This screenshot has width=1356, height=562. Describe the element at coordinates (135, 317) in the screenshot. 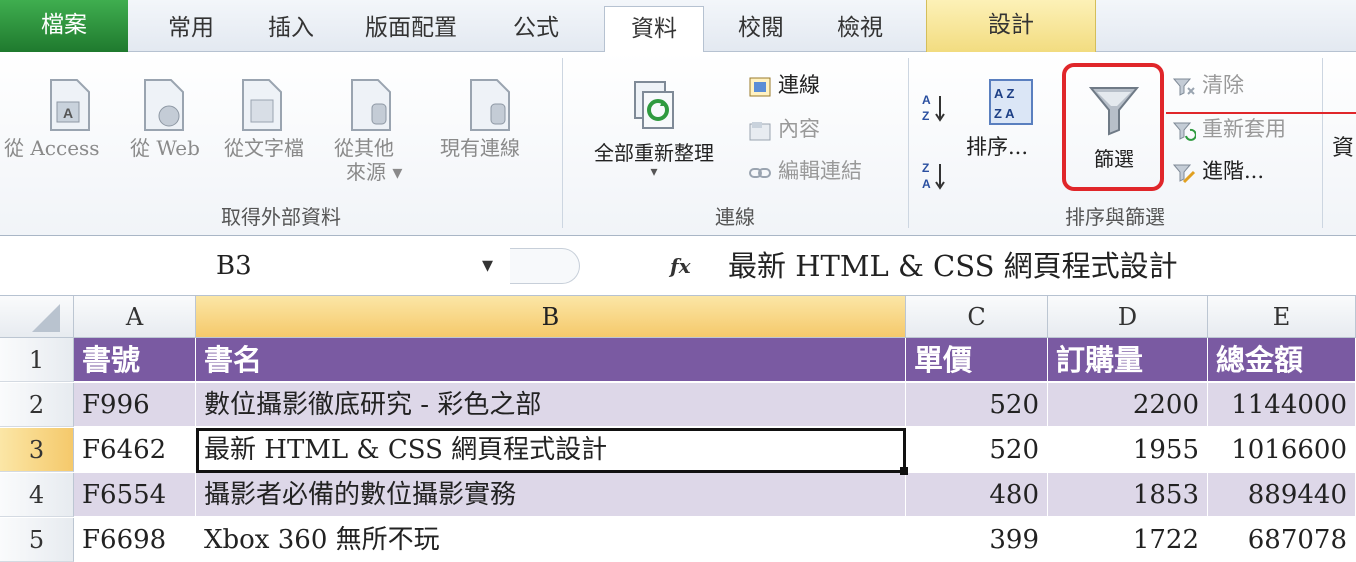

I see `column-header-a: A` at that location.